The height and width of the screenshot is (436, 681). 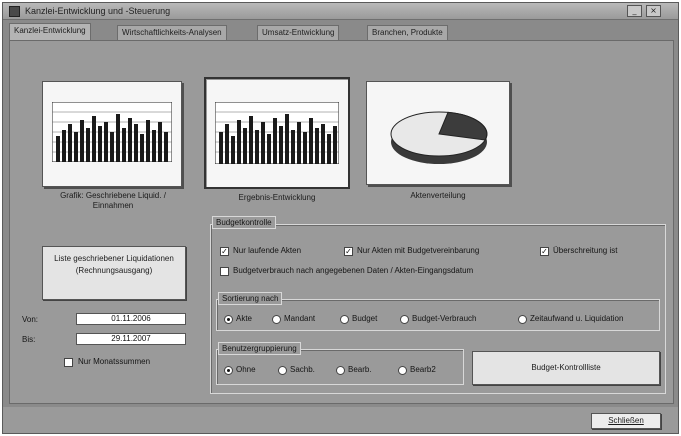 What do you see at coordinates (407, 32) in the screenshot?
I see `tab-branchen-produkte: Branchen, Produkte` at bounding box center [407, 32].